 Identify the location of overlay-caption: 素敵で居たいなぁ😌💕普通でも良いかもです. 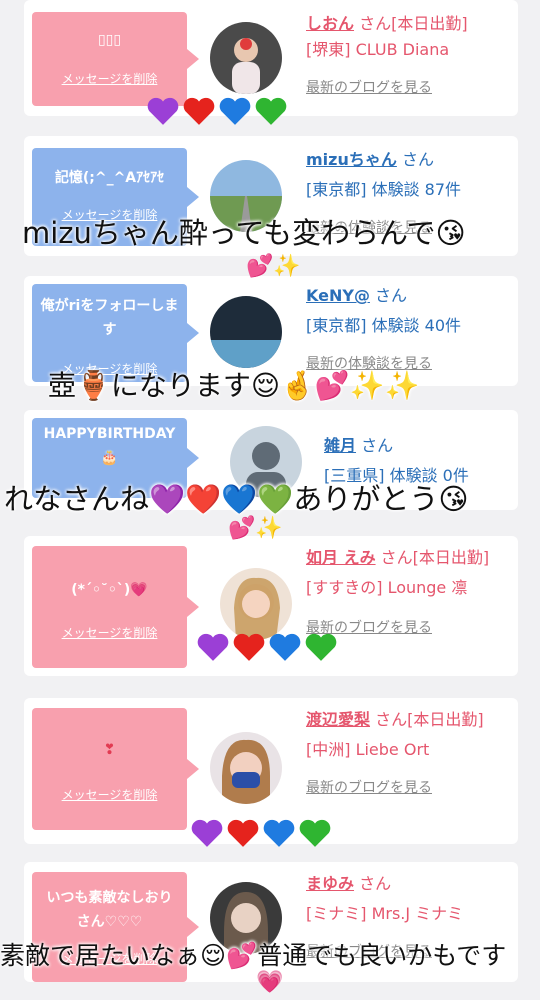
(253, 955).